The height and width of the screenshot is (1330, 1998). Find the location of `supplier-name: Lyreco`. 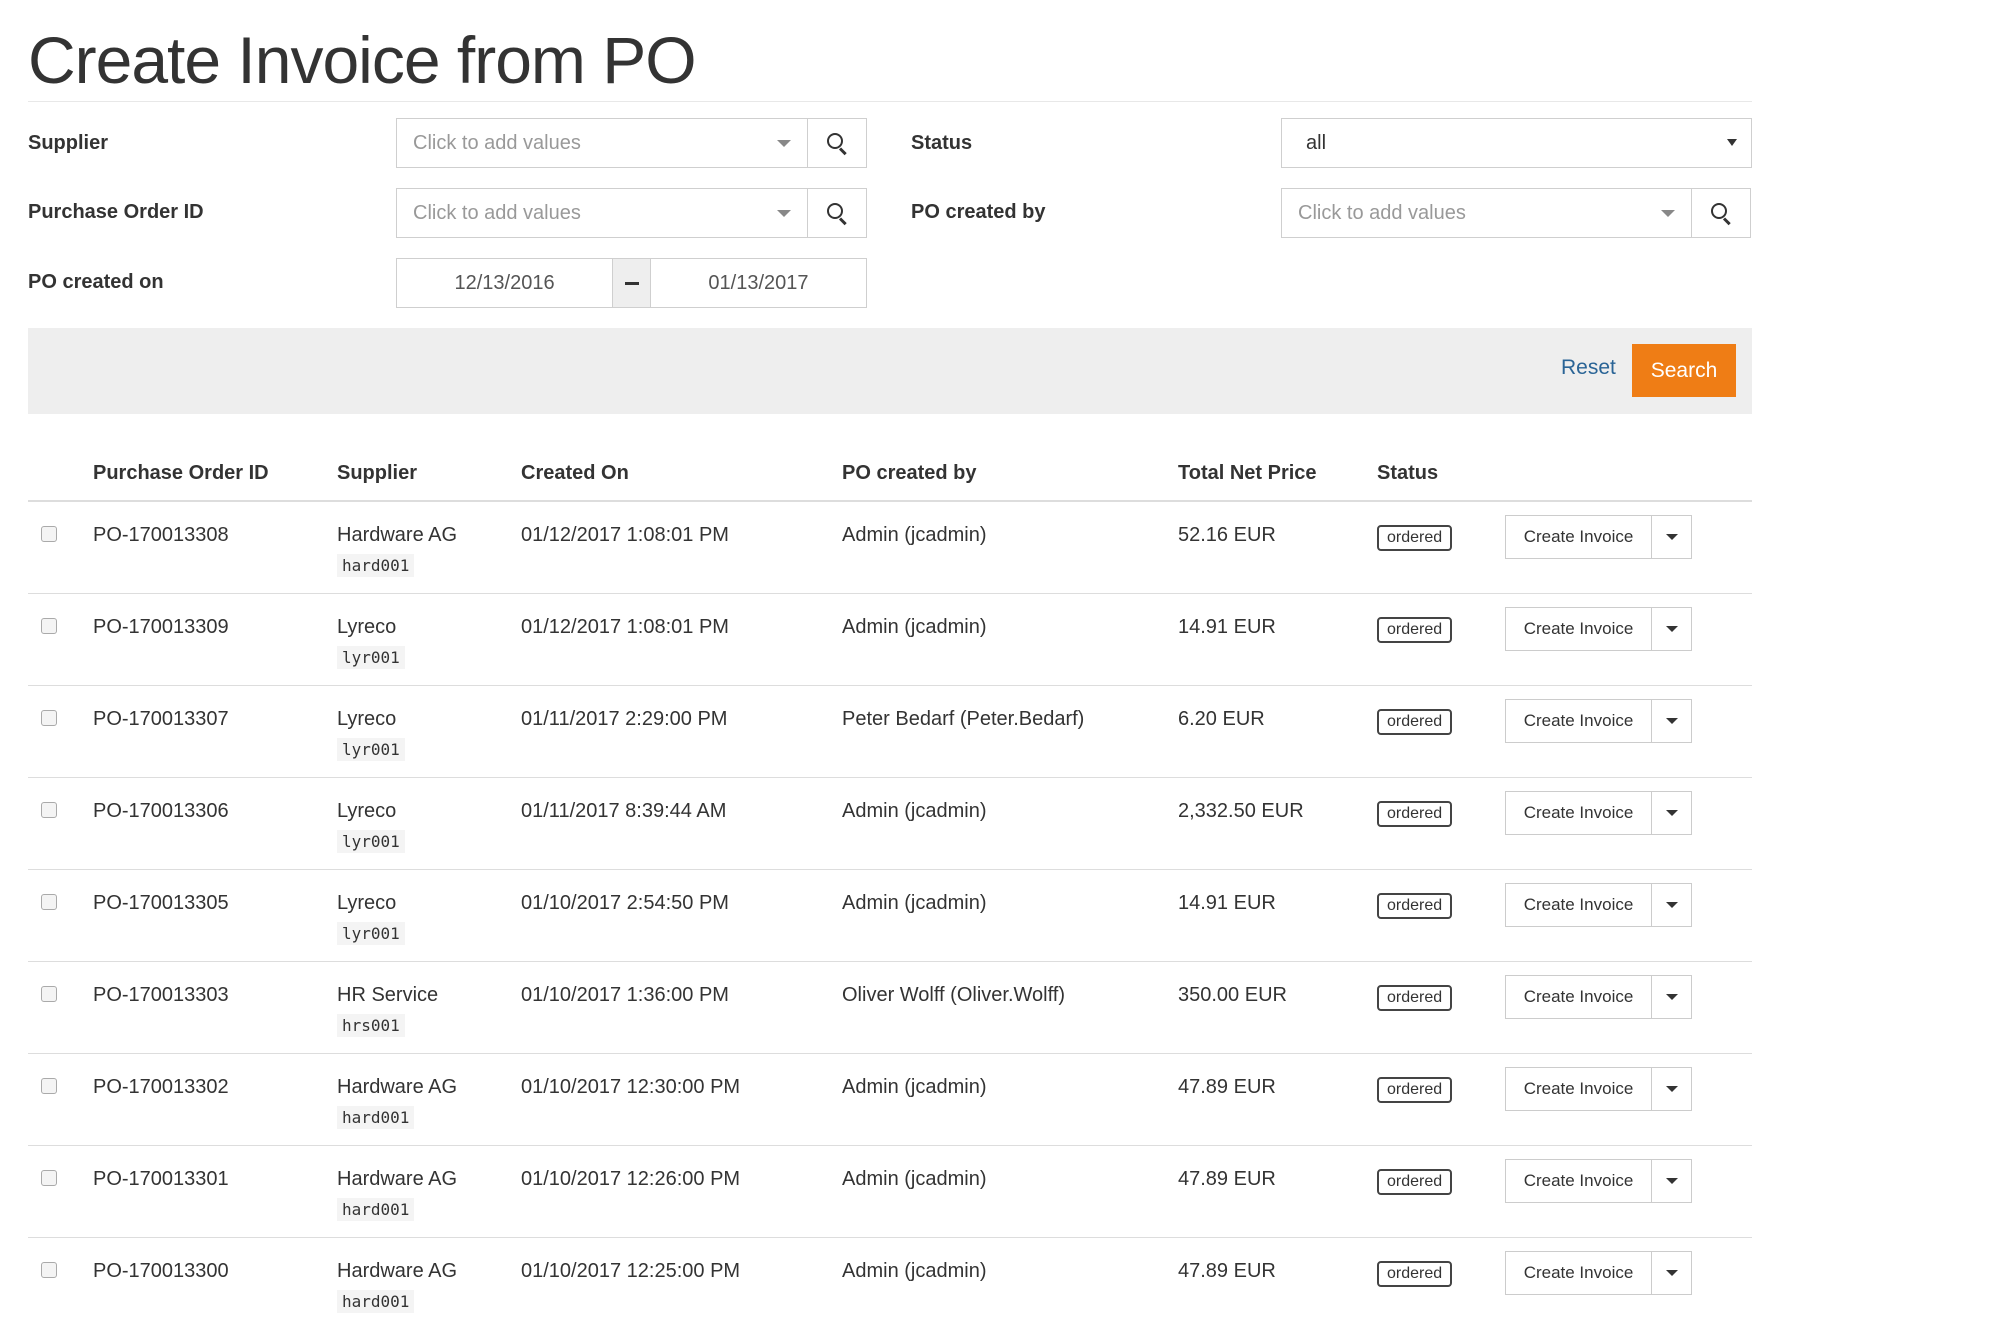

supplier-name: Lyreco is located at coordinates (367, 903).